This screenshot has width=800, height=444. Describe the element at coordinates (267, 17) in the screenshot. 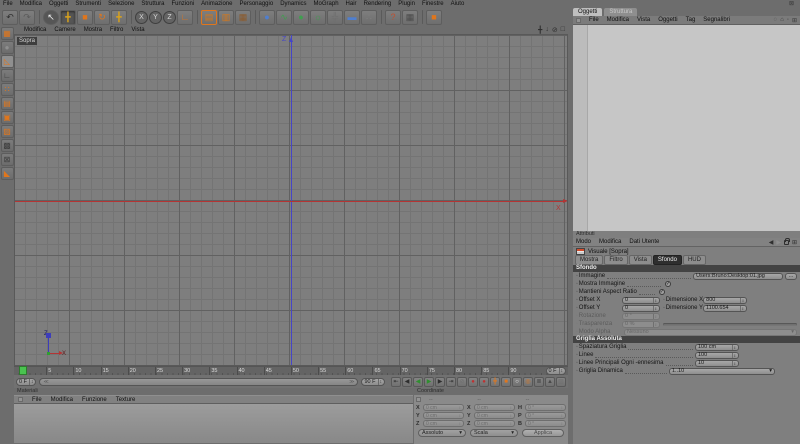

I see `add-primitive-icon: ●` at that location.